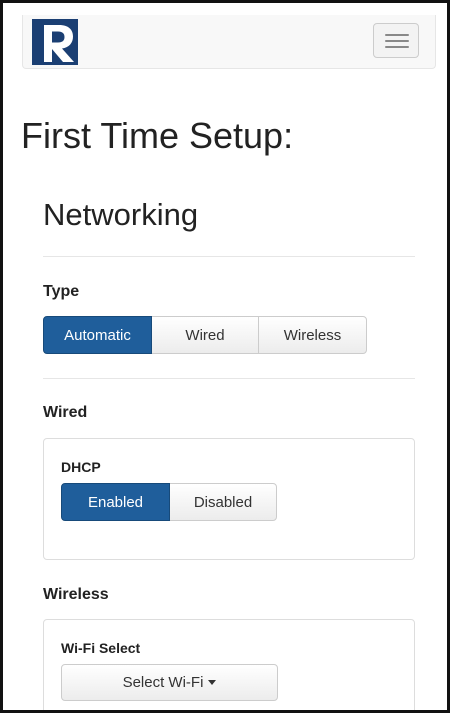  What do you see at coordinates (229, 42) in the screenshot?
I see `top-navbar` at bounding box center [229, 42].